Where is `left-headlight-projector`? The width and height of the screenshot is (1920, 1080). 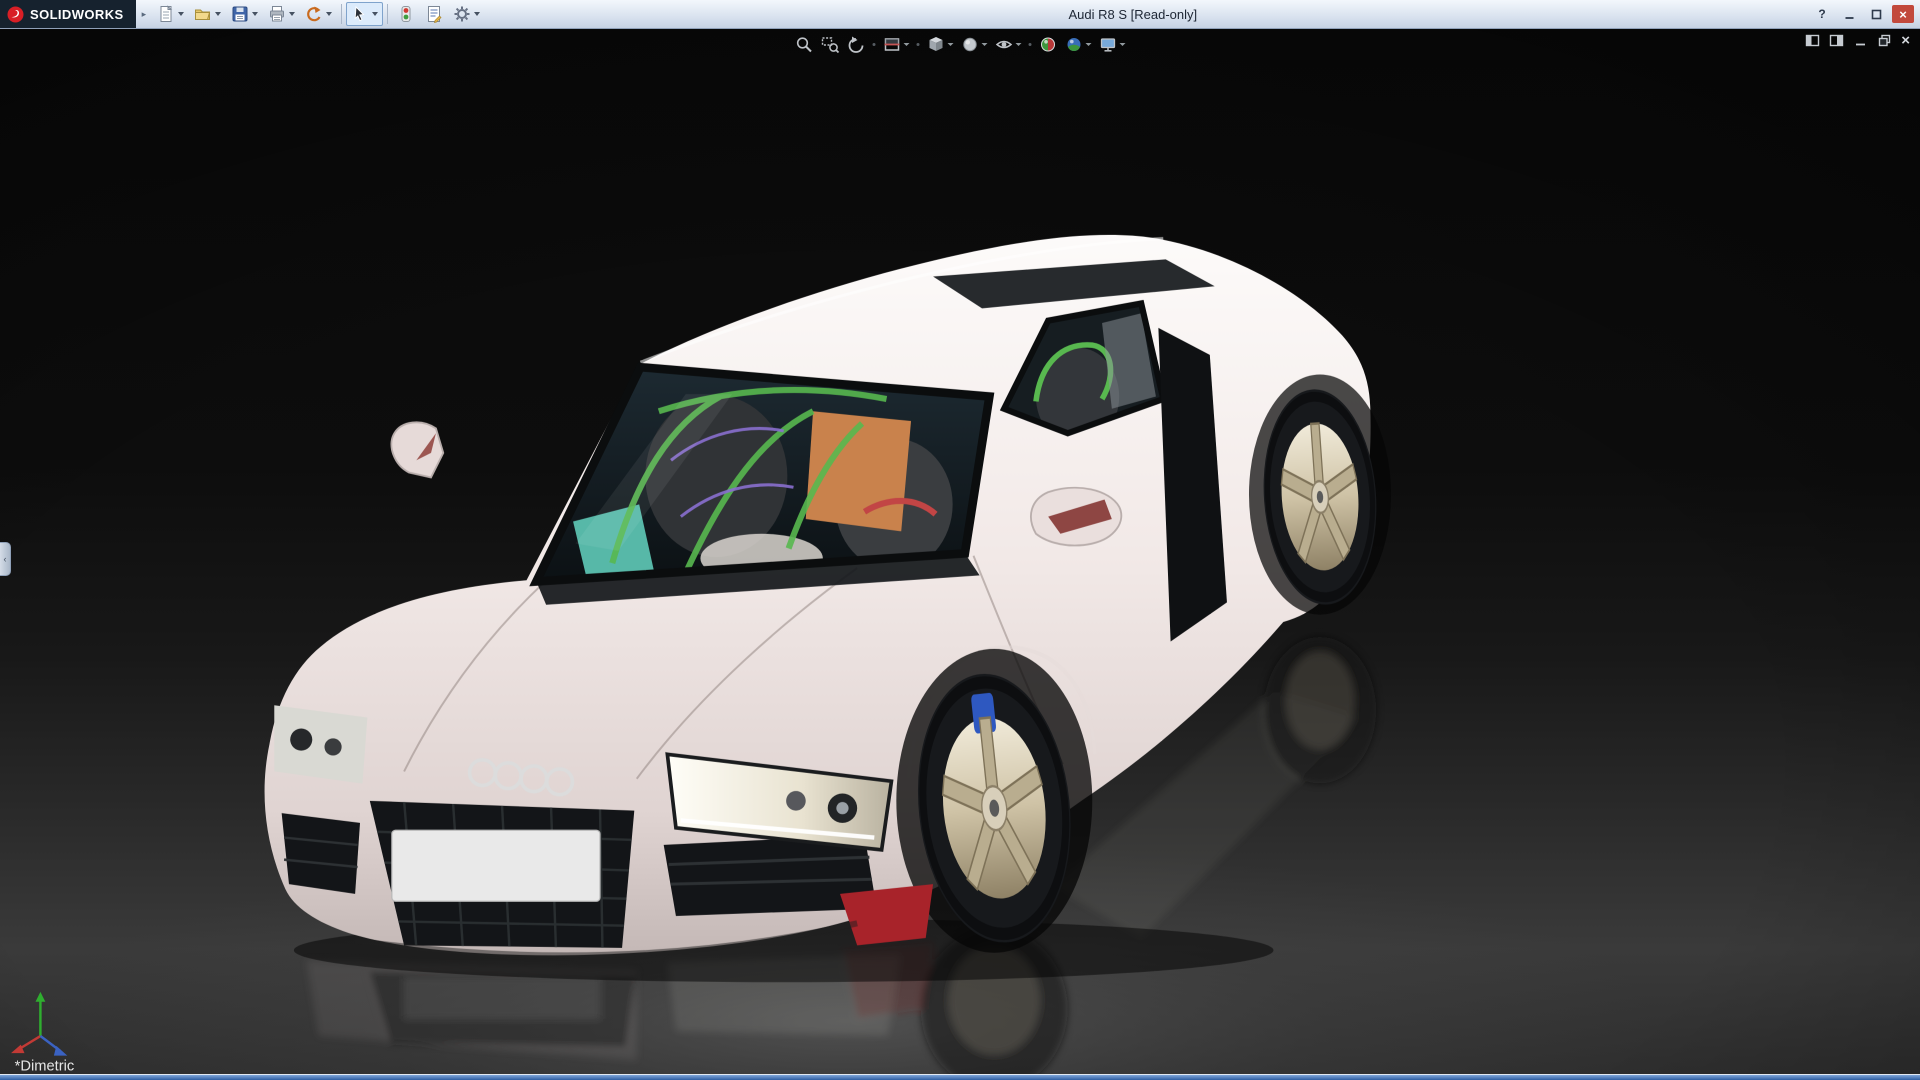
left-headlight-projector is located at coordinates (301, 739).